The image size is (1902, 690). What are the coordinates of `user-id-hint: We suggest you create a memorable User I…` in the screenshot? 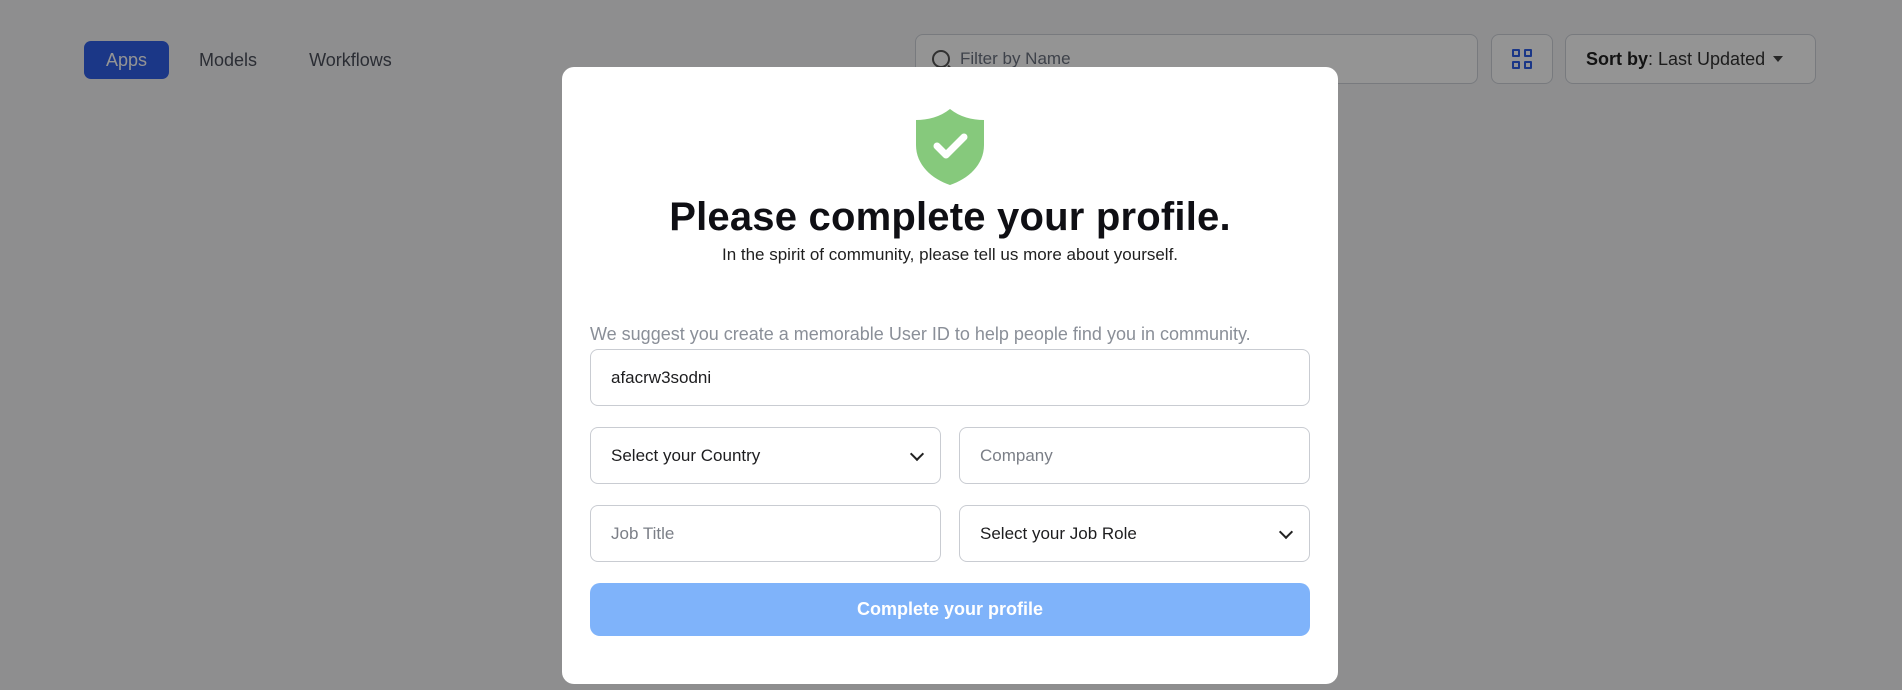 It's located at (920, 334).